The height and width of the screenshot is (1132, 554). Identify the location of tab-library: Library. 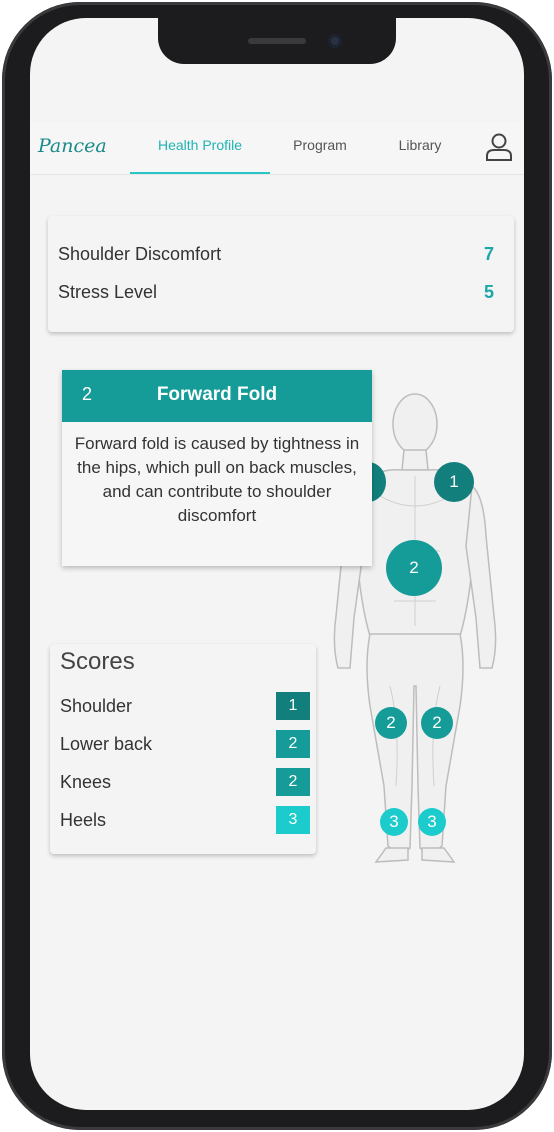
(420, 148).